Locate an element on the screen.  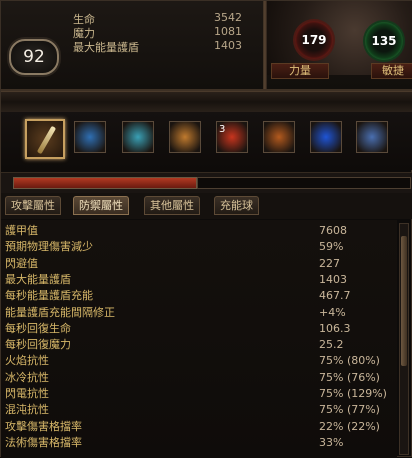
mana-value: 1081 is located at coordinates (228, 31).